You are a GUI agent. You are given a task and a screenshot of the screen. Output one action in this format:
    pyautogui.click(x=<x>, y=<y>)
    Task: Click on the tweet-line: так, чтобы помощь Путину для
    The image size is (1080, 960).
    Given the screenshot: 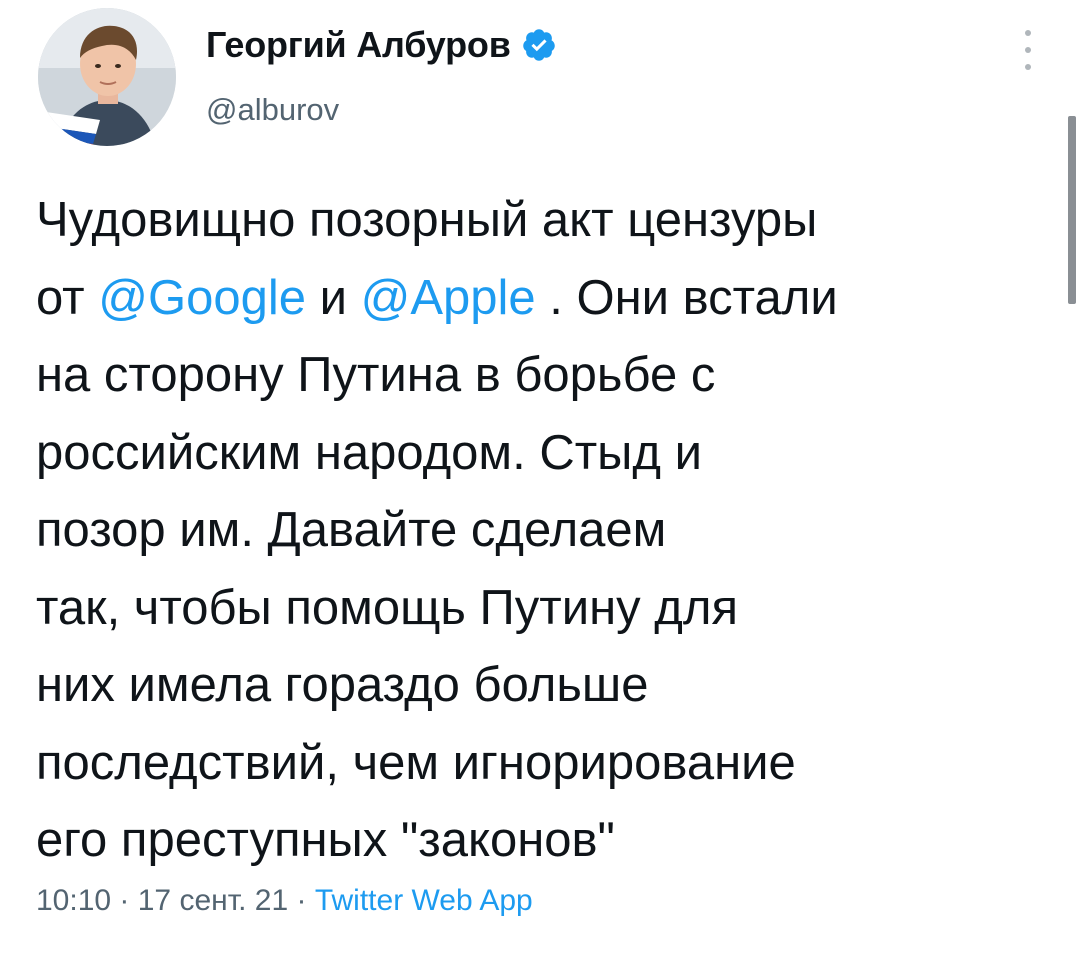 What is the action you would take?
    pyautogui.click(x=387, y=607)
    